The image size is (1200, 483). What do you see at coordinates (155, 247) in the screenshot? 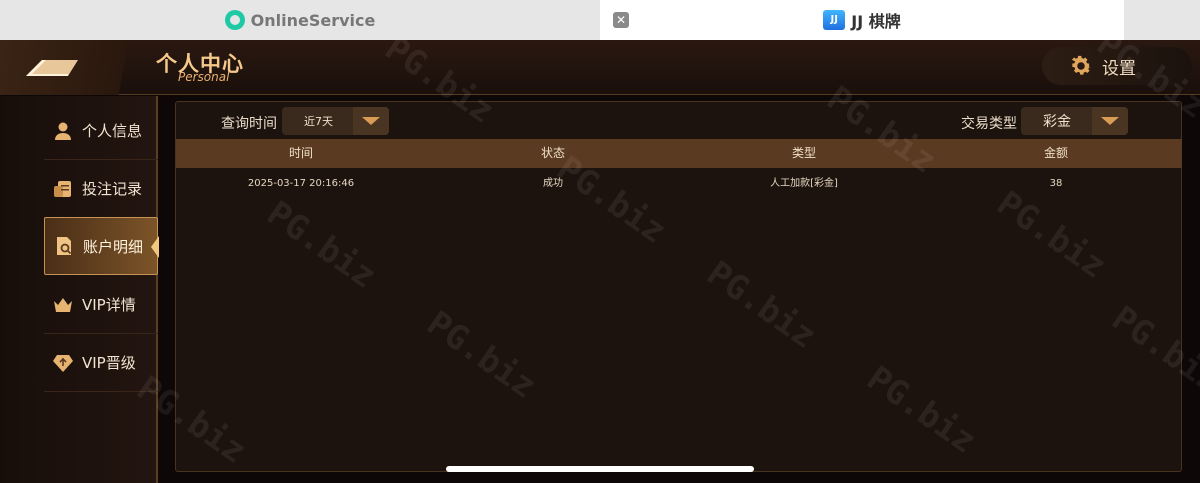
I see `active-indicator-icon` at bounding box center [155, 247].